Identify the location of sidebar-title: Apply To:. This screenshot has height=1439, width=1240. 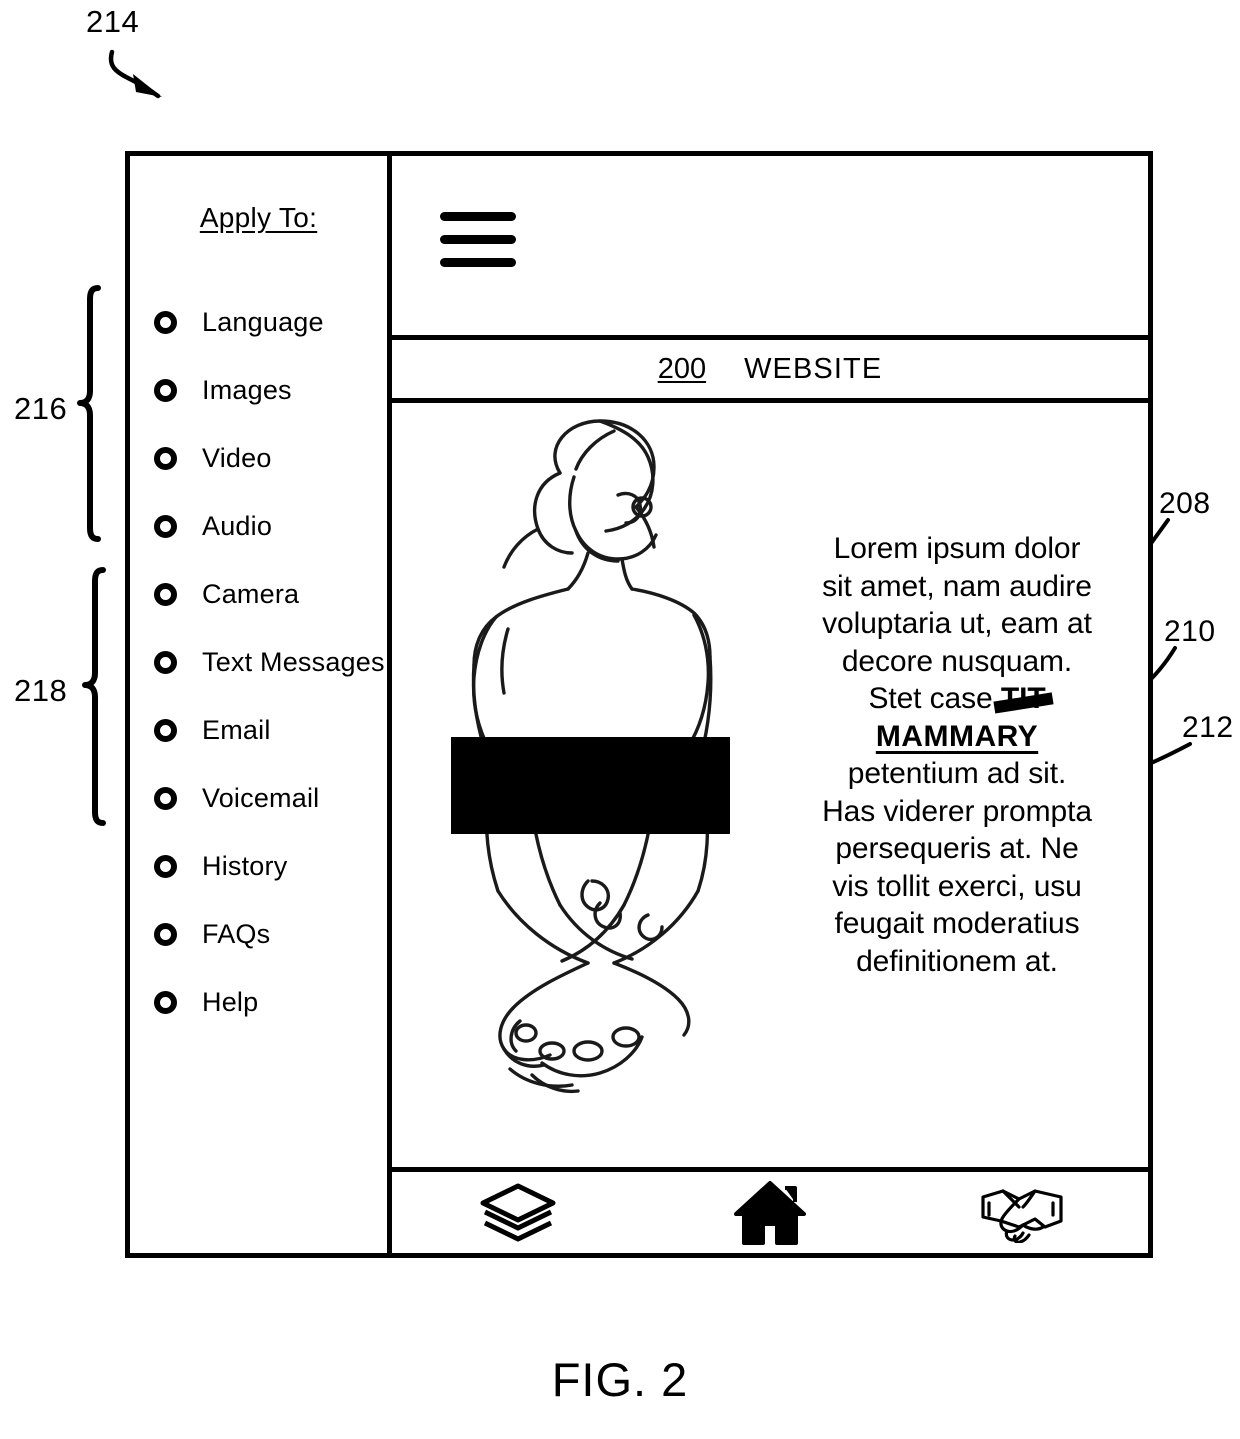
(258, 217).